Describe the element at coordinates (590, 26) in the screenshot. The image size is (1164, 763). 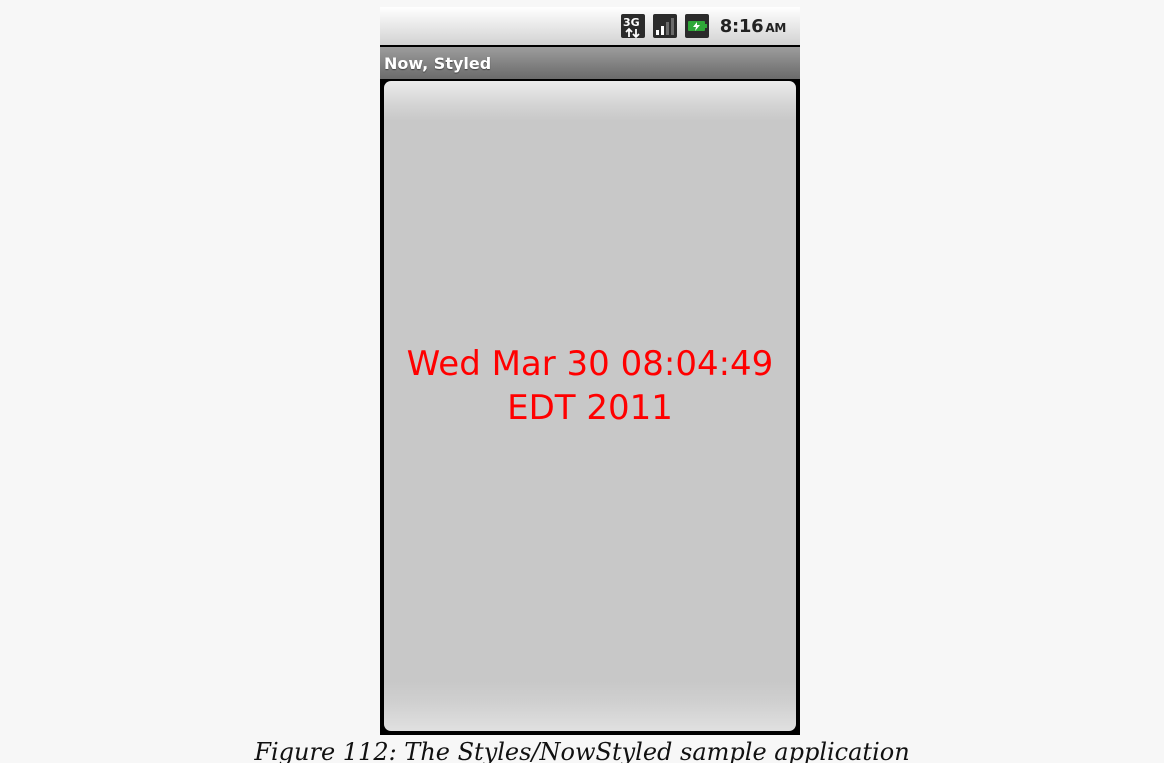
I see `status-bar: 3G 8:16 AM` at that location.